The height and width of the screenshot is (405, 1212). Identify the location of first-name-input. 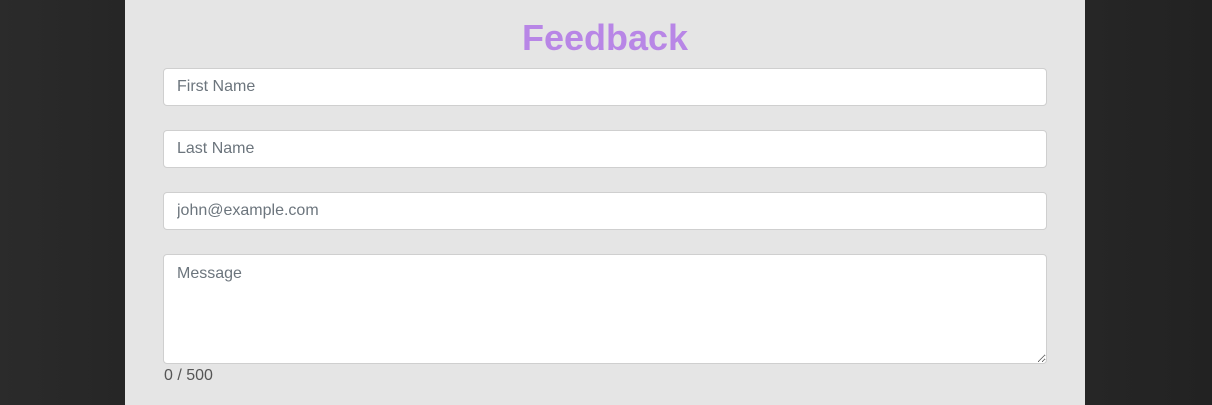
(605, 87).